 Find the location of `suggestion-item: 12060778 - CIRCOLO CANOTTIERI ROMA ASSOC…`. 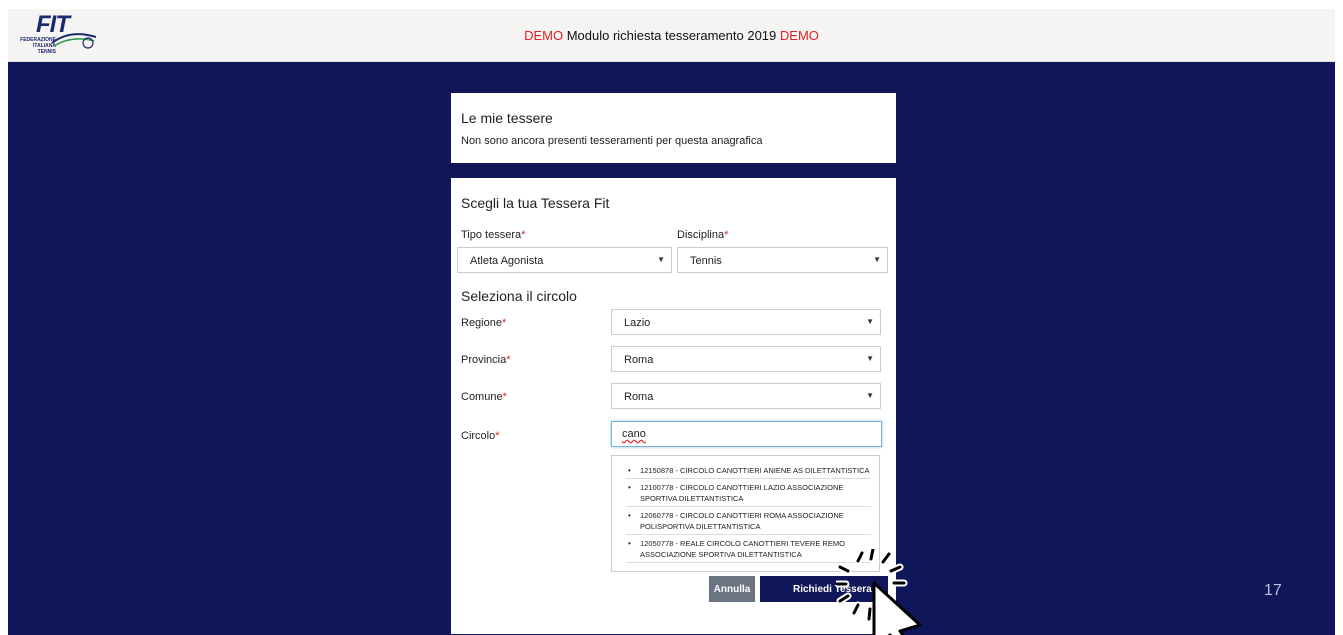

suggestion-item: 12060778 - CIRCOLO CANOTTIERI ROMA ASSOC… is located at coordinates (748, 521).